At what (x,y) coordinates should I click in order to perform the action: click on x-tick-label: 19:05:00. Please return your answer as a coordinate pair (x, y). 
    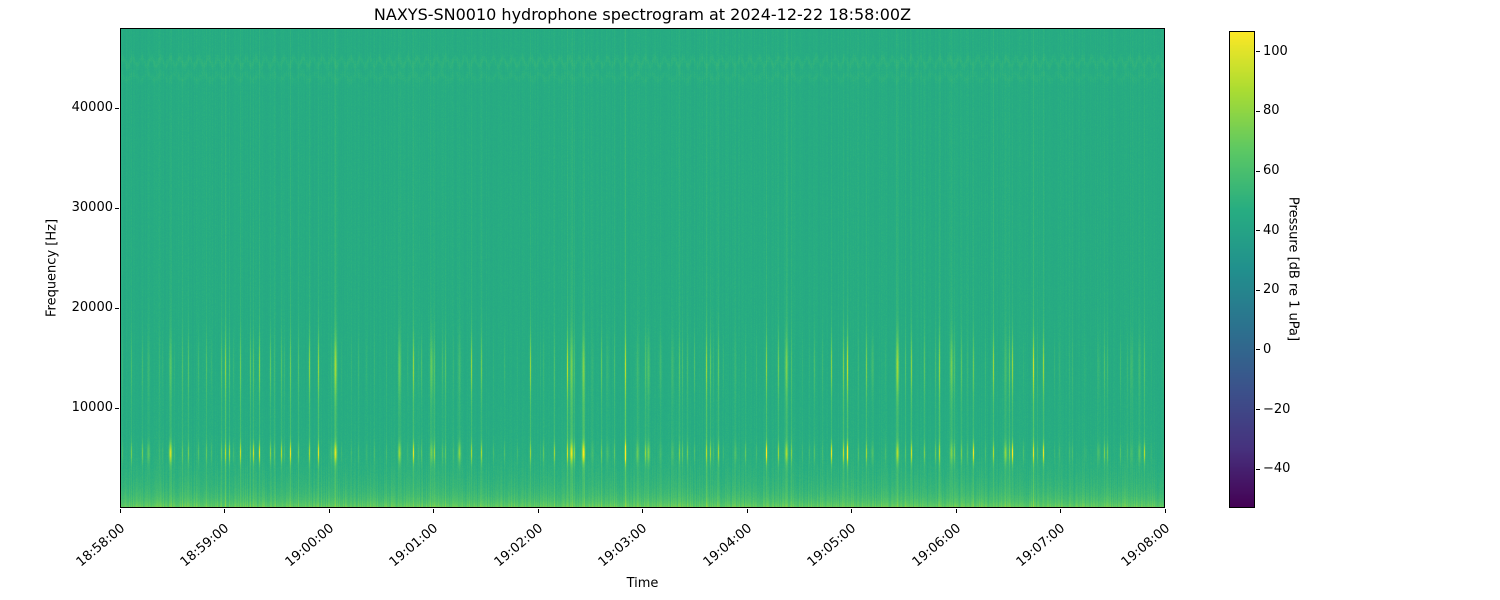
    Looking at the image, I should click on (832, 546).